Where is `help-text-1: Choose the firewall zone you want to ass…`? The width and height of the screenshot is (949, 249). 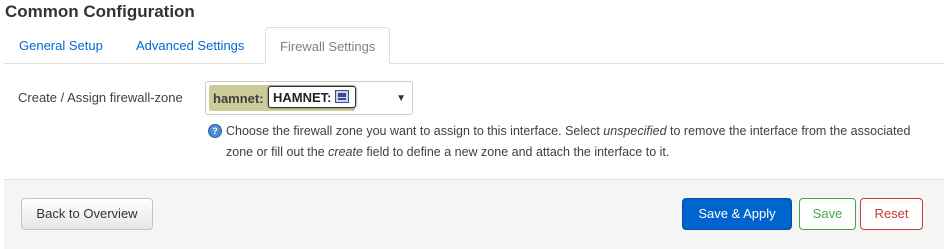
help-text-1: Choose the firewall zone you want to ass… is located at coordinates (415, 131).